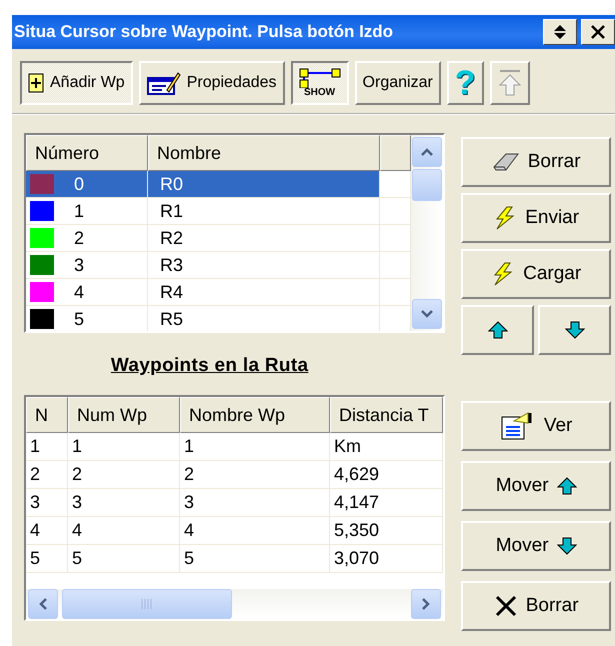  I want to click on column-header: Nombre, so click(264, 153).